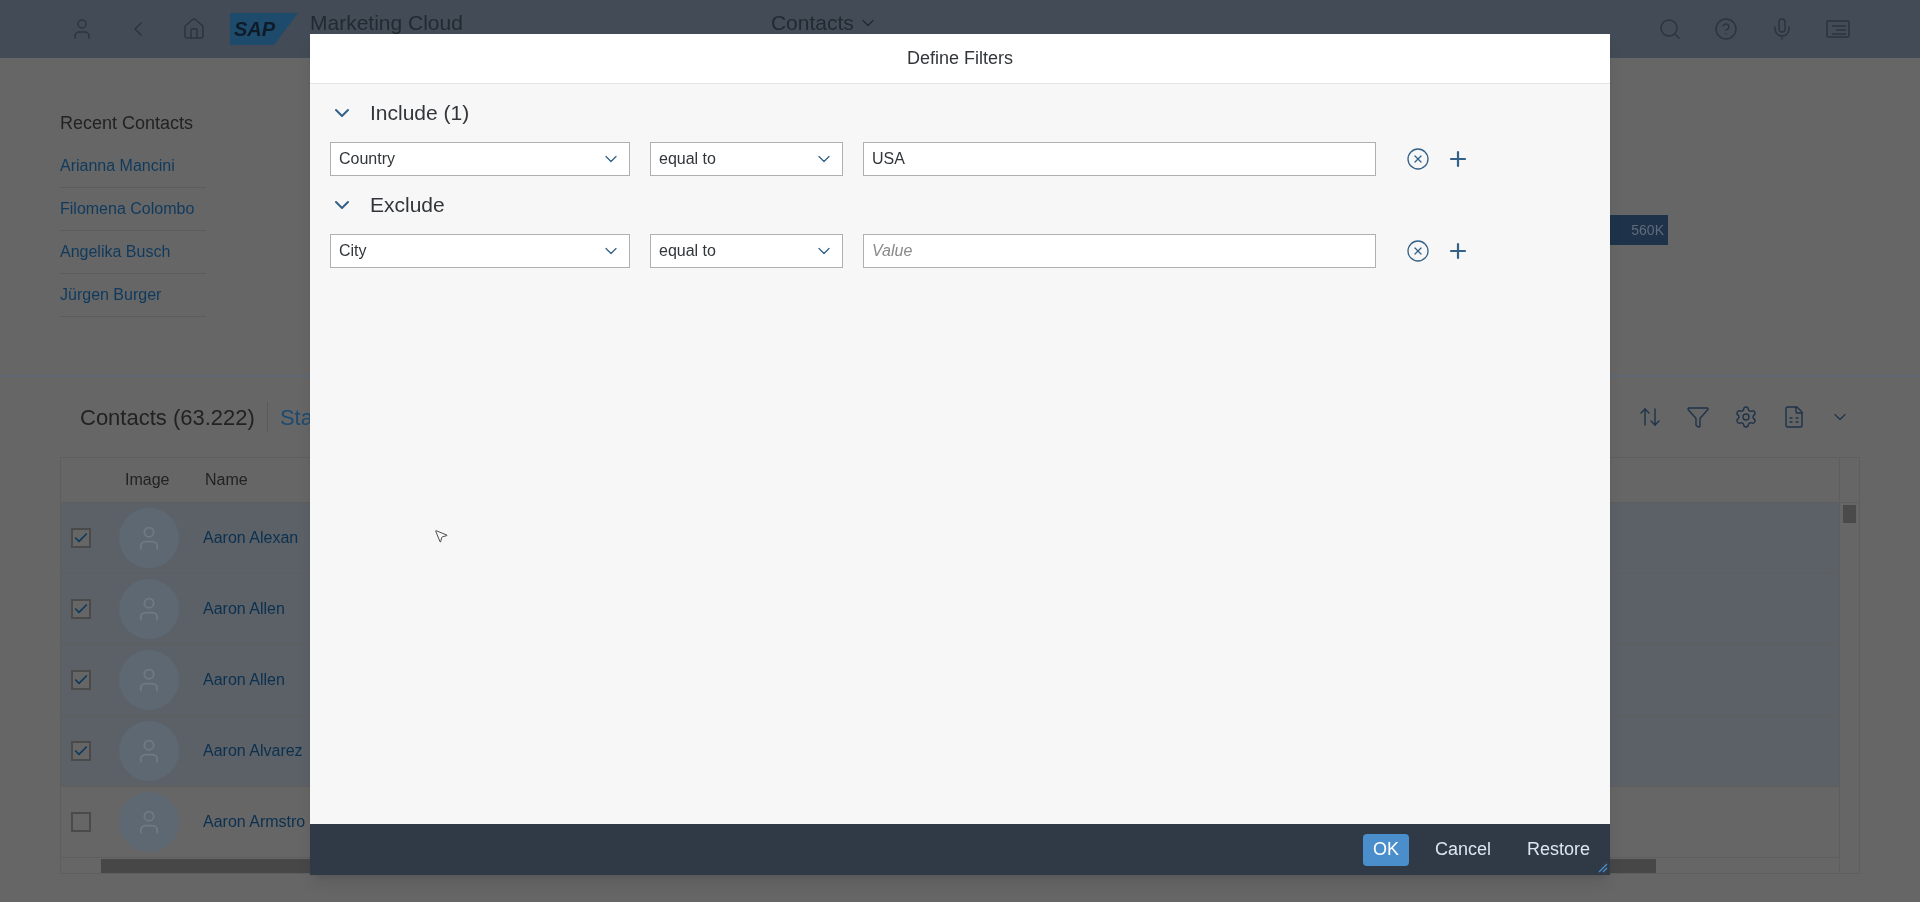  What do you see at coordinates (400, 113) in the screenshot?
I see `section-toggle: Include (1)` at bounding box center [400, 113].